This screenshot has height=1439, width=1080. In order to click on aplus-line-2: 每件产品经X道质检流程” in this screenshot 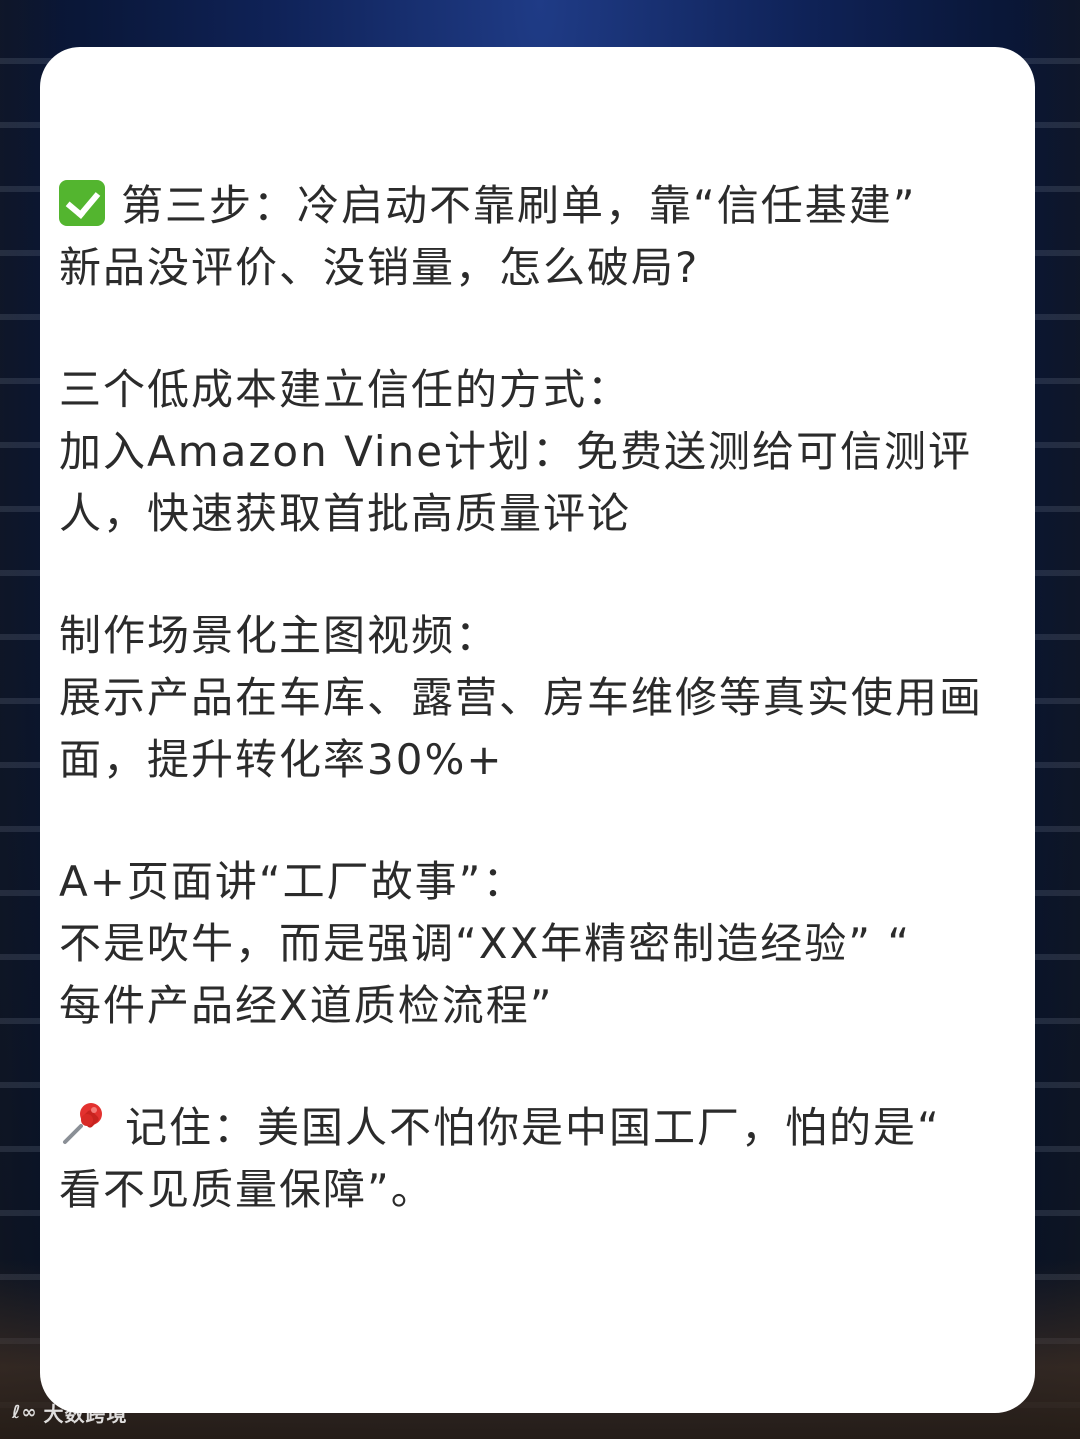, I will do `click(306, 1005)`.